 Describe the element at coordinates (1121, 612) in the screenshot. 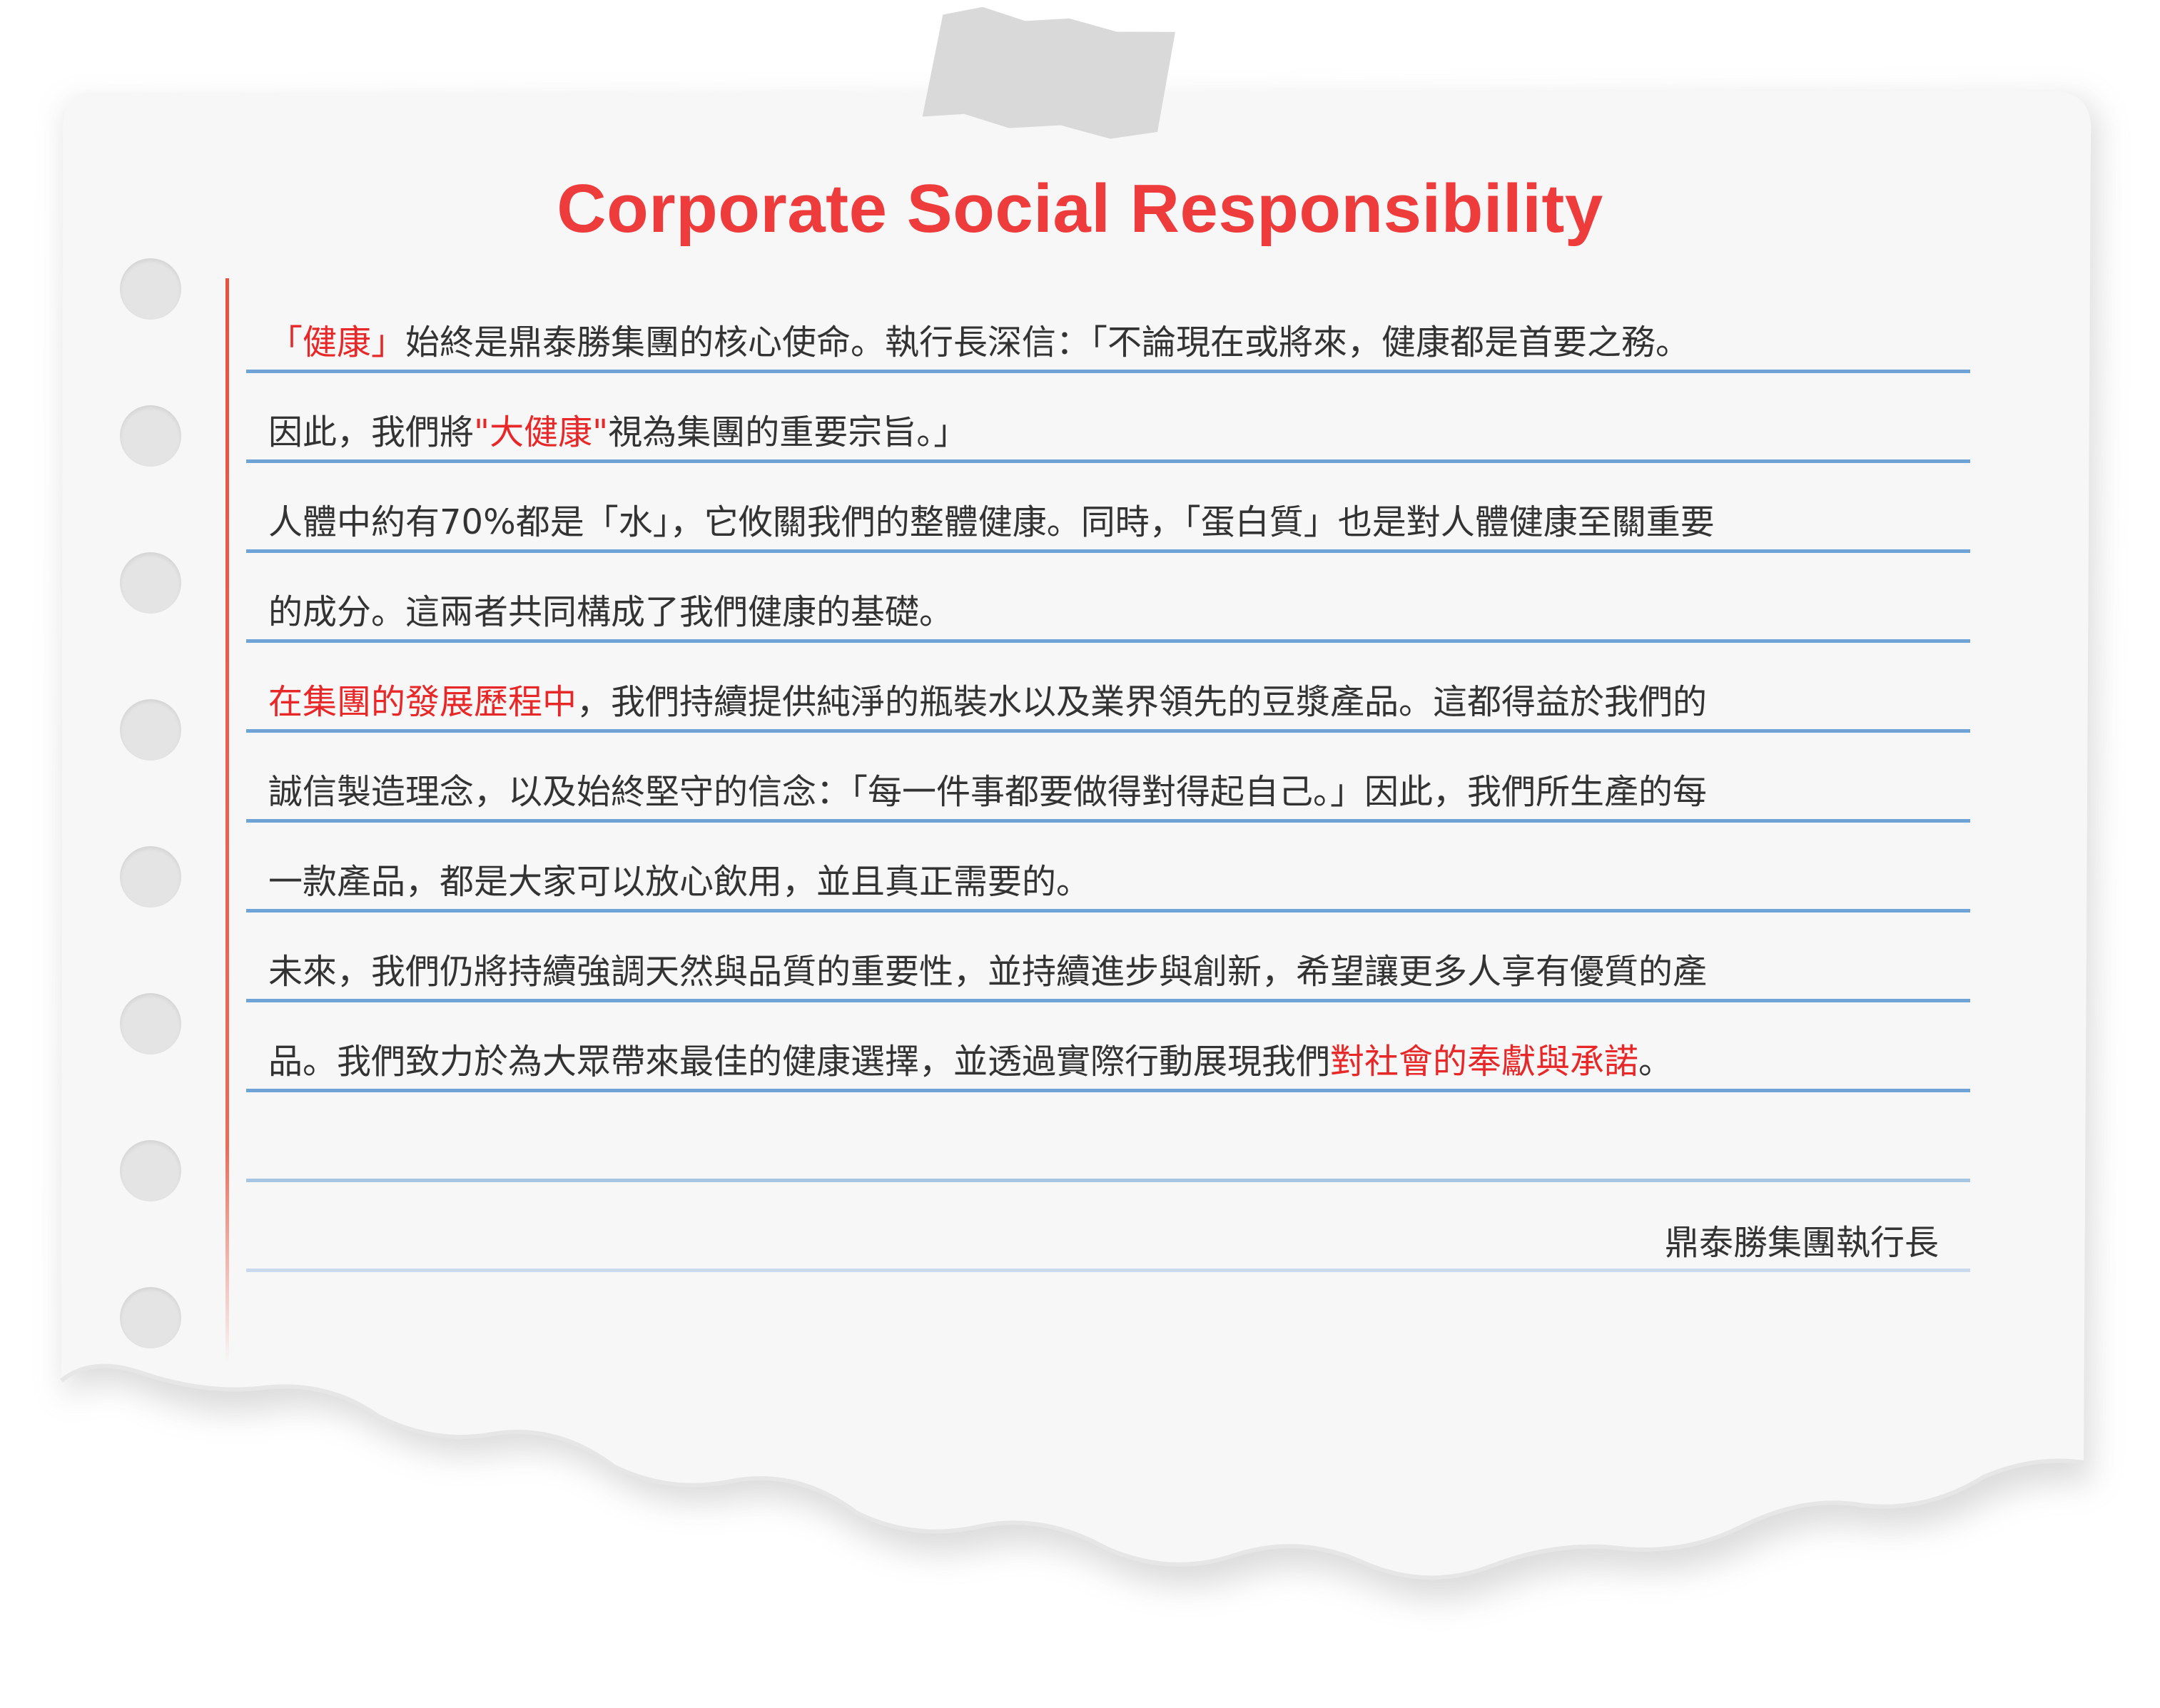

I see `body-line: 的成分。這兩者共同構成了我們健康的基礎。` at that location.